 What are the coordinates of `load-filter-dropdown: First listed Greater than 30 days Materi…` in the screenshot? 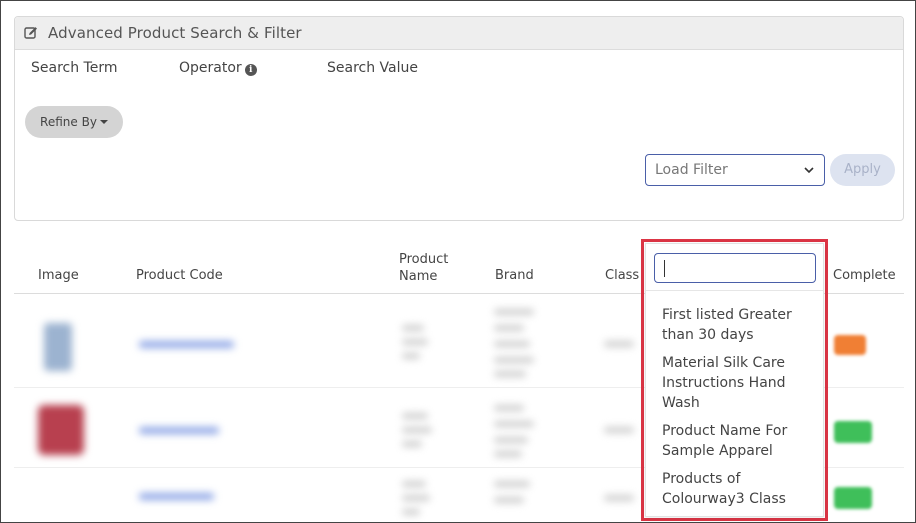 It's located at (734, 380).